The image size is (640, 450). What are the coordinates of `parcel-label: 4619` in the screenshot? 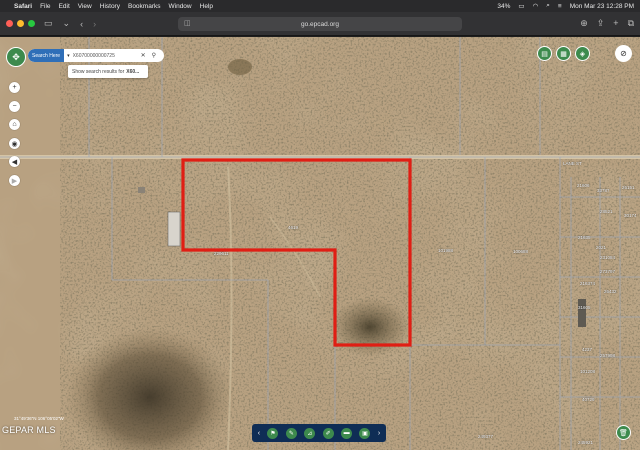 It's located at (293, 227).